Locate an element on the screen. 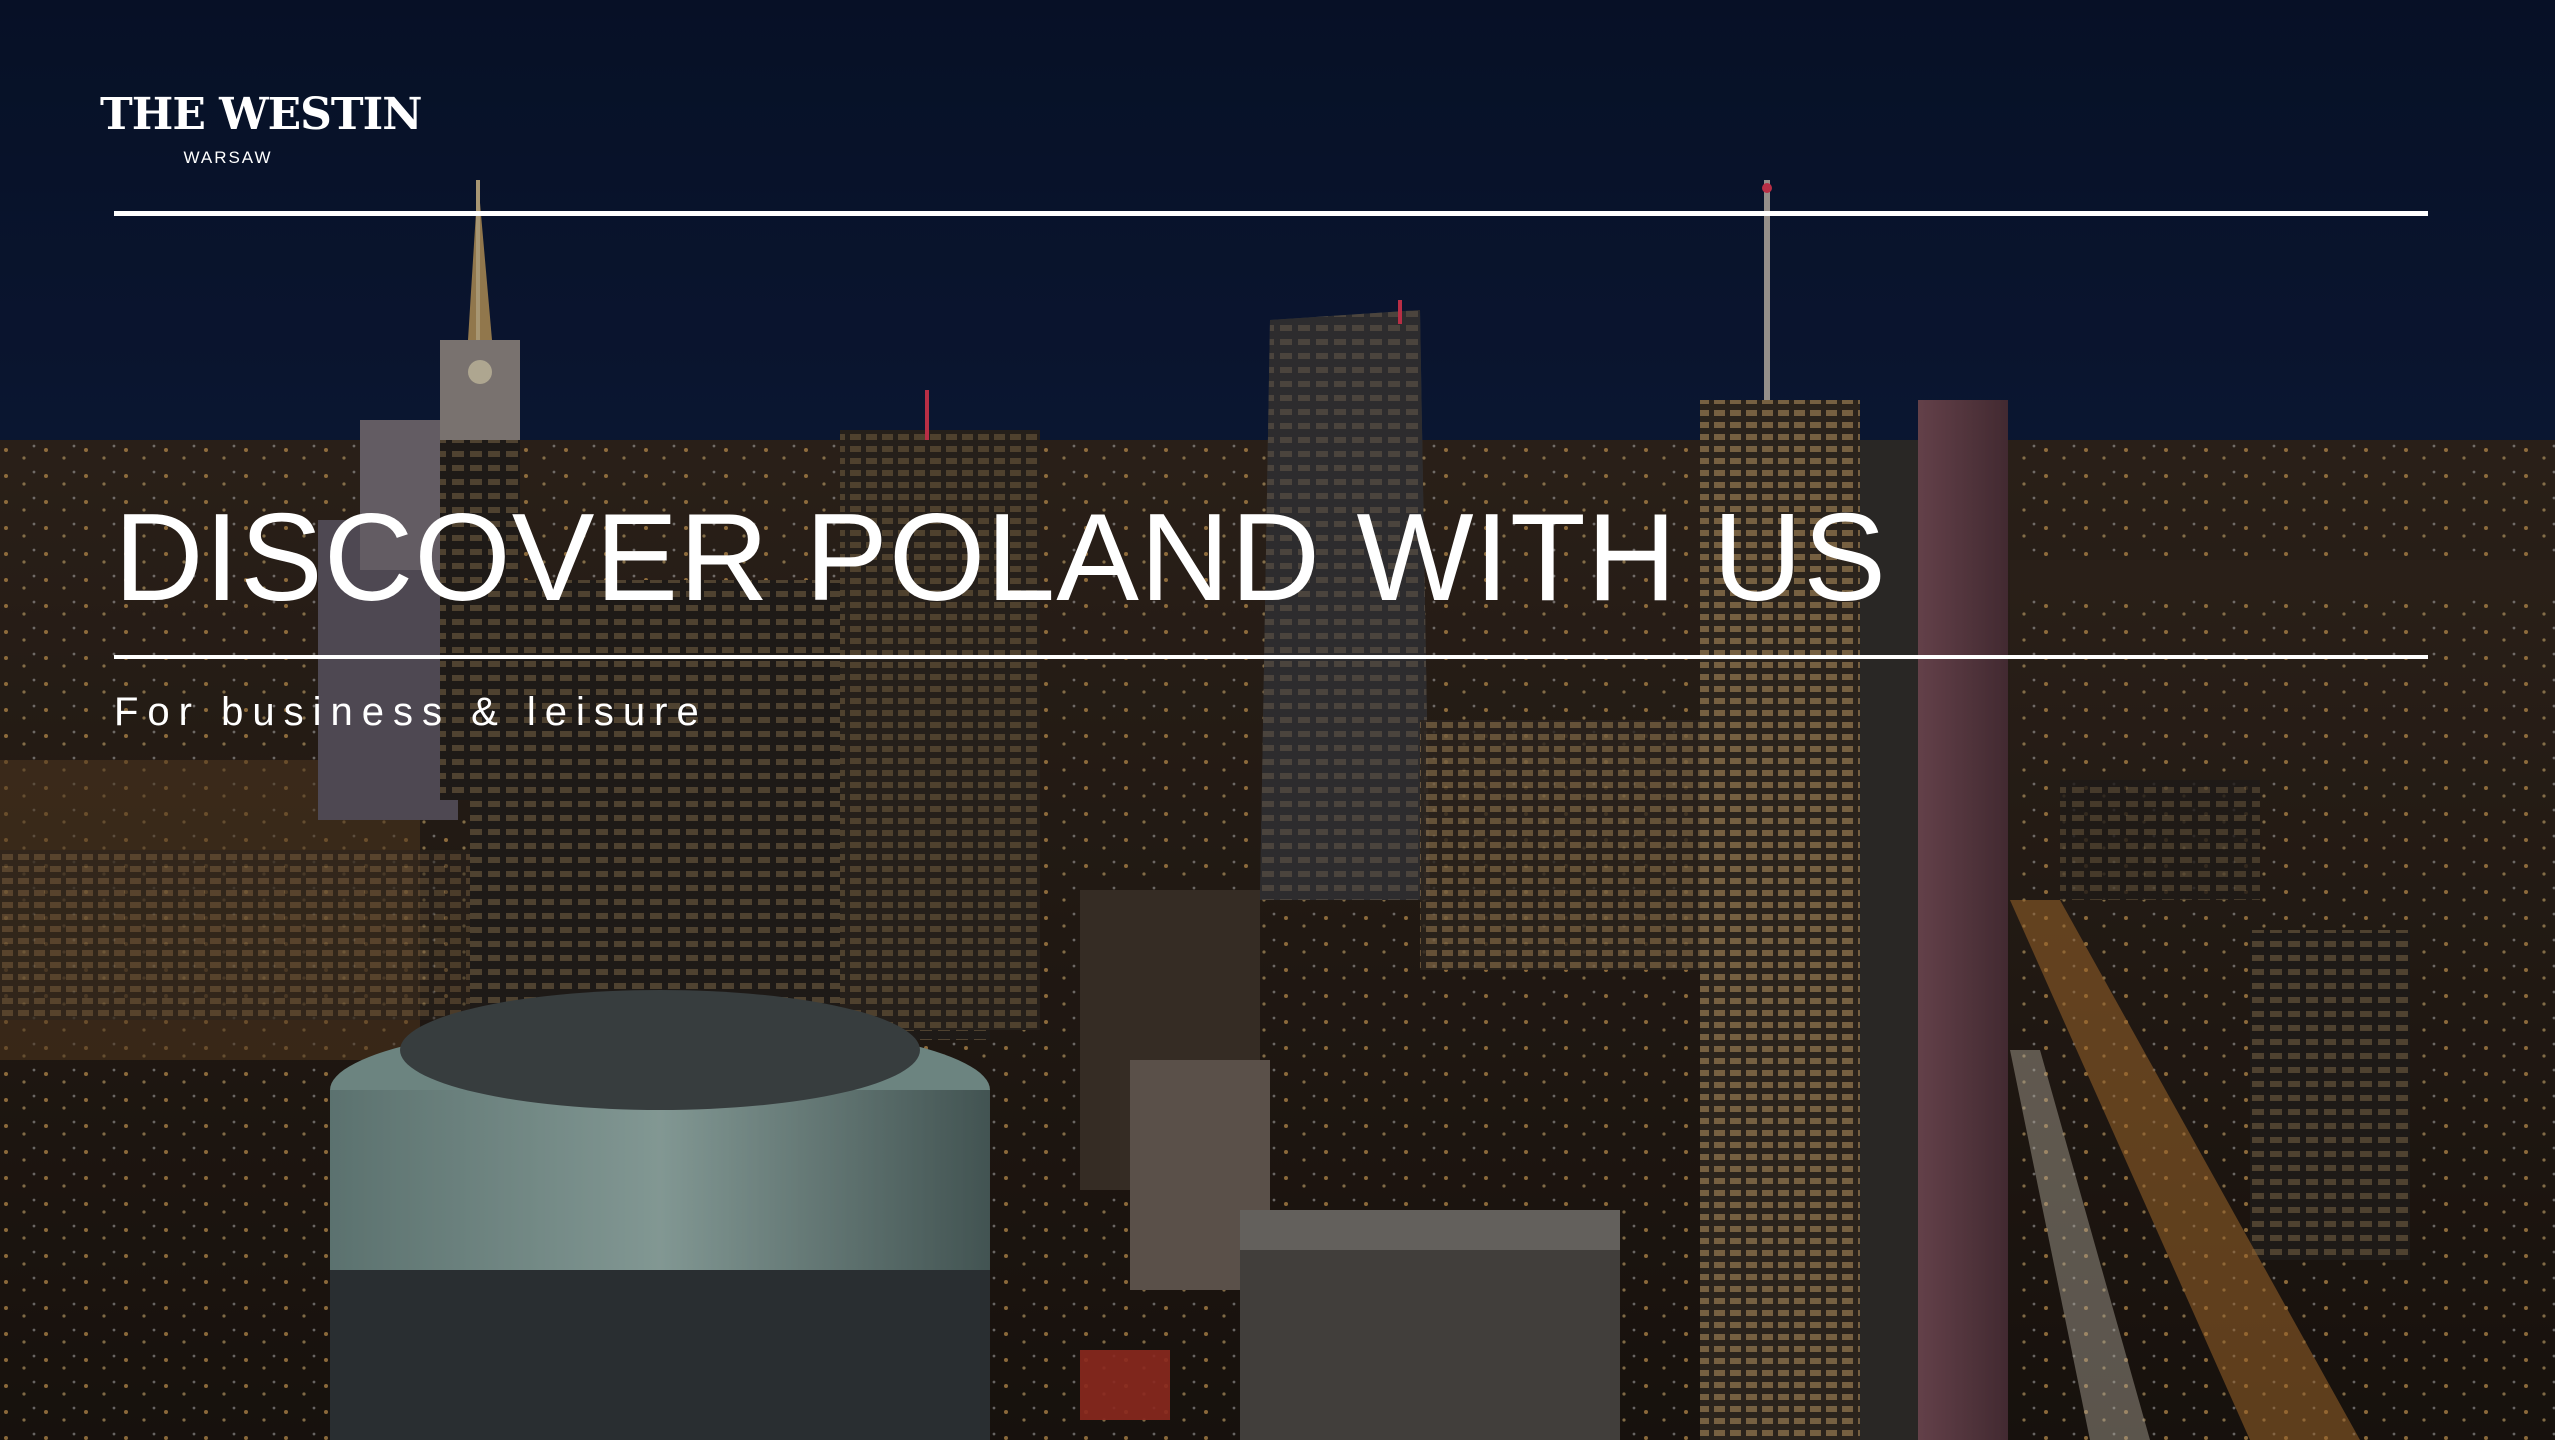 The width and height of the screenshot is (2560, 1440). westin-logo: THE WESTIN WARSAW is located at coordinates (261, 128).